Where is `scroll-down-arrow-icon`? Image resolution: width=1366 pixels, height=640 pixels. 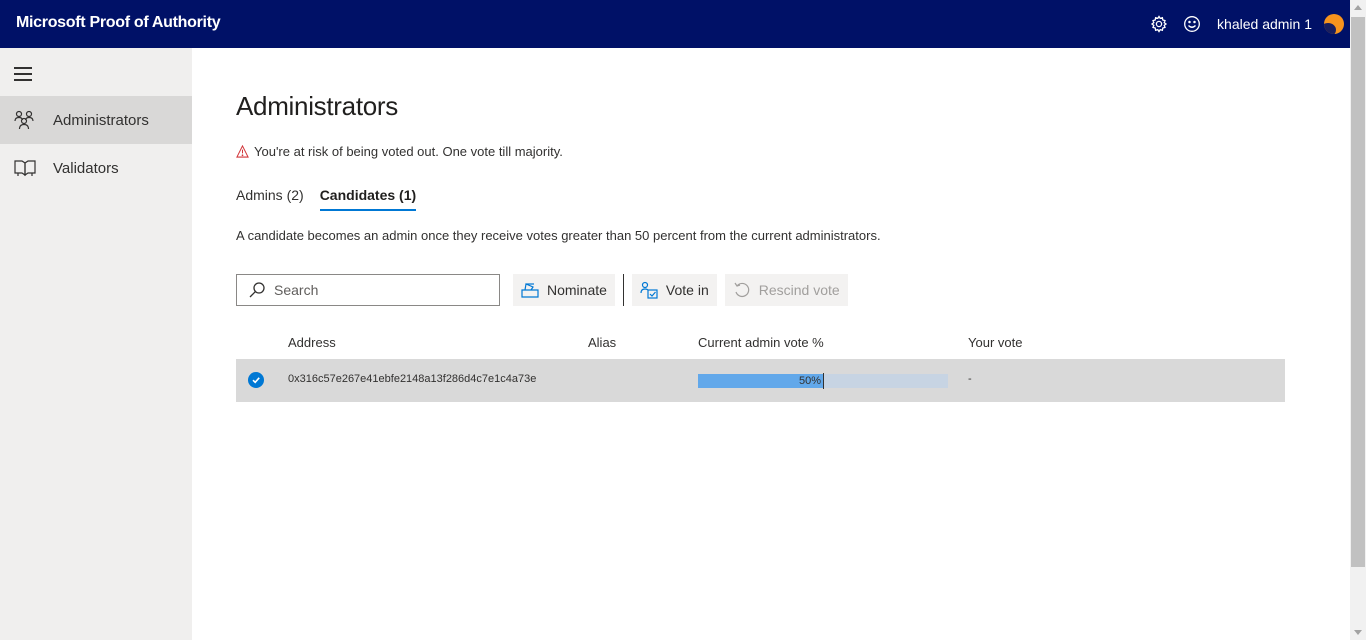
scroll-down-arrow-icon is located at coordinates (1358, 632).